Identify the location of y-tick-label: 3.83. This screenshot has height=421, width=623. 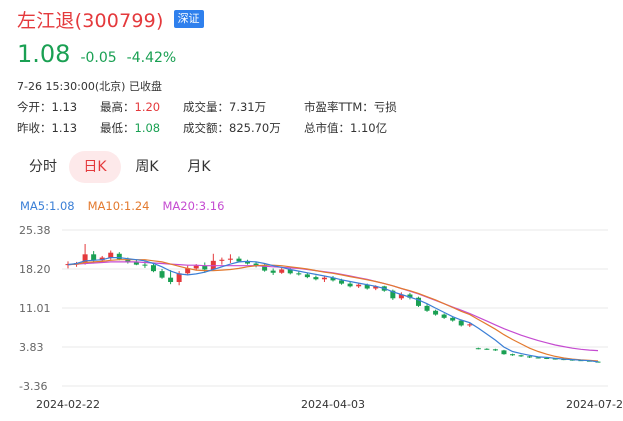
(31, 347).